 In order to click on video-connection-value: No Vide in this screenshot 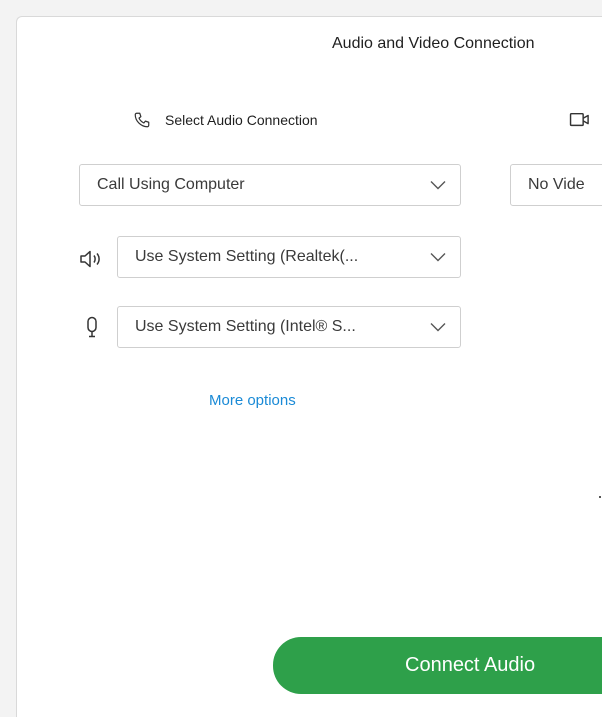, I will do `click(556, 184)`.